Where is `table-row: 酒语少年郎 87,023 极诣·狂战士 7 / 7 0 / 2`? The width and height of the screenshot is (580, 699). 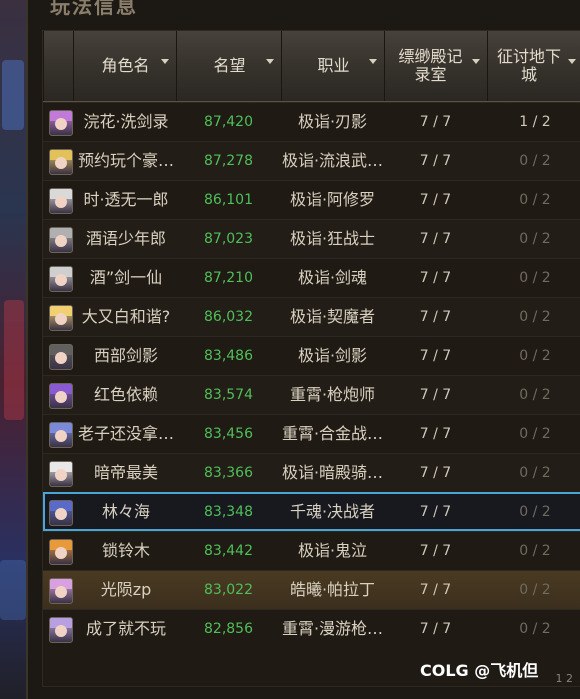
table-row: 酒语少年郎 87,023 极诣·狂战士 7 / 7 0 / 2 is located at coordinates (311, 238).